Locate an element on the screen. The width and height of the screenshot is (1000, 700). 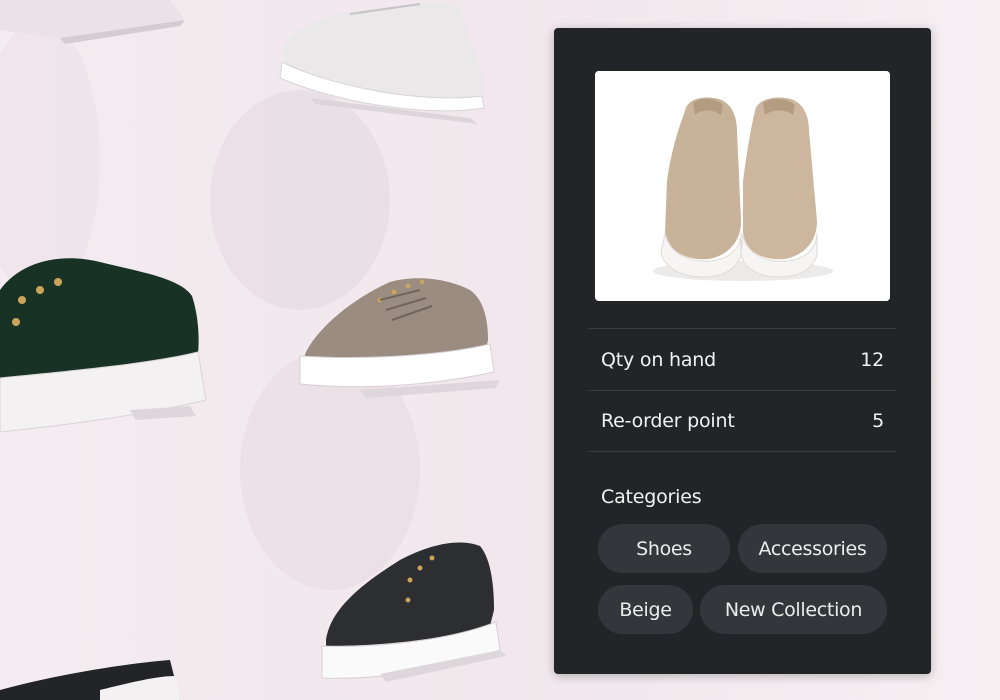
category-chip-shoes: Shoes is located at coordinates (664, 548).